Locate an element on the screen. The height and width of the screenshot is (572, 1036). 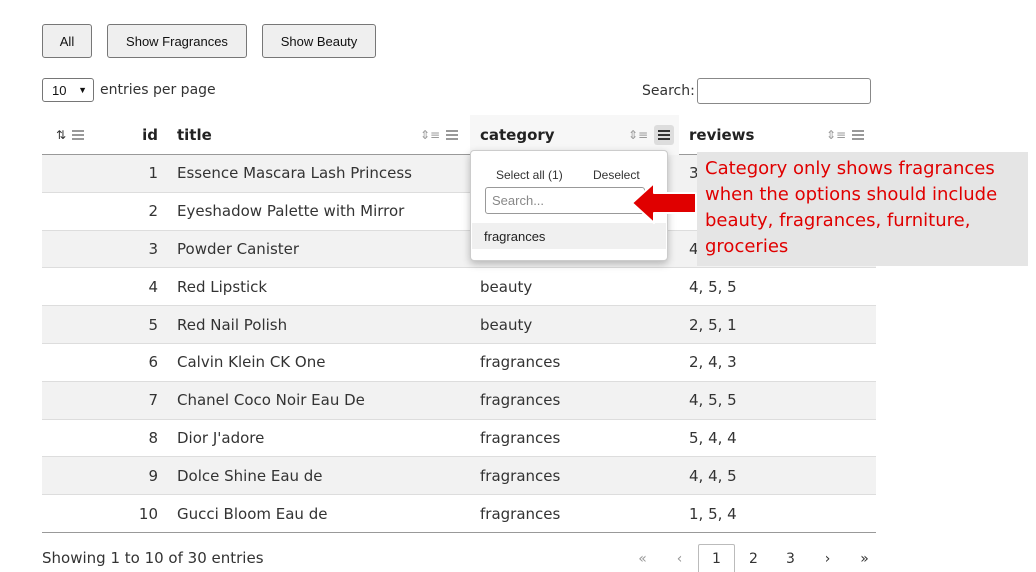
red-arrow-icon is located at coordinates (664, 203).